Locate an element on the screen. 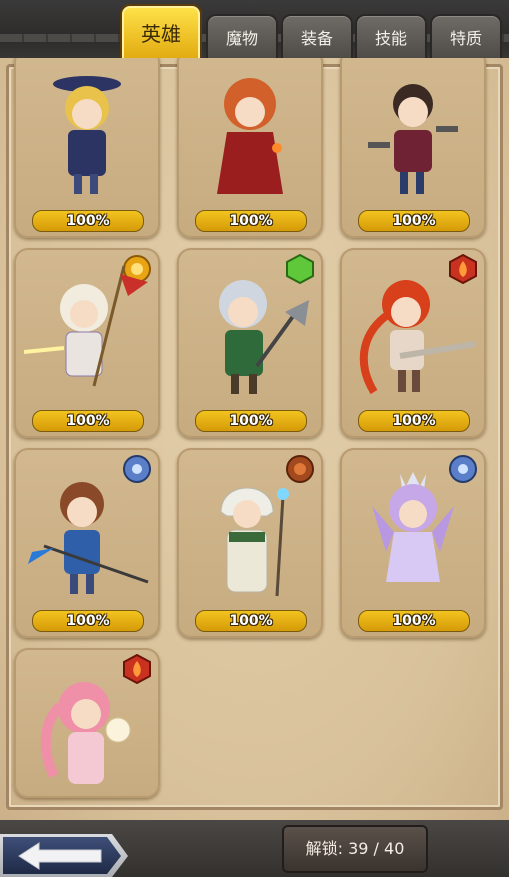 This screenshot has width=509, height=877. unlock-counter: 解锁: 39 / 40 is located at coordinates (355, 849).